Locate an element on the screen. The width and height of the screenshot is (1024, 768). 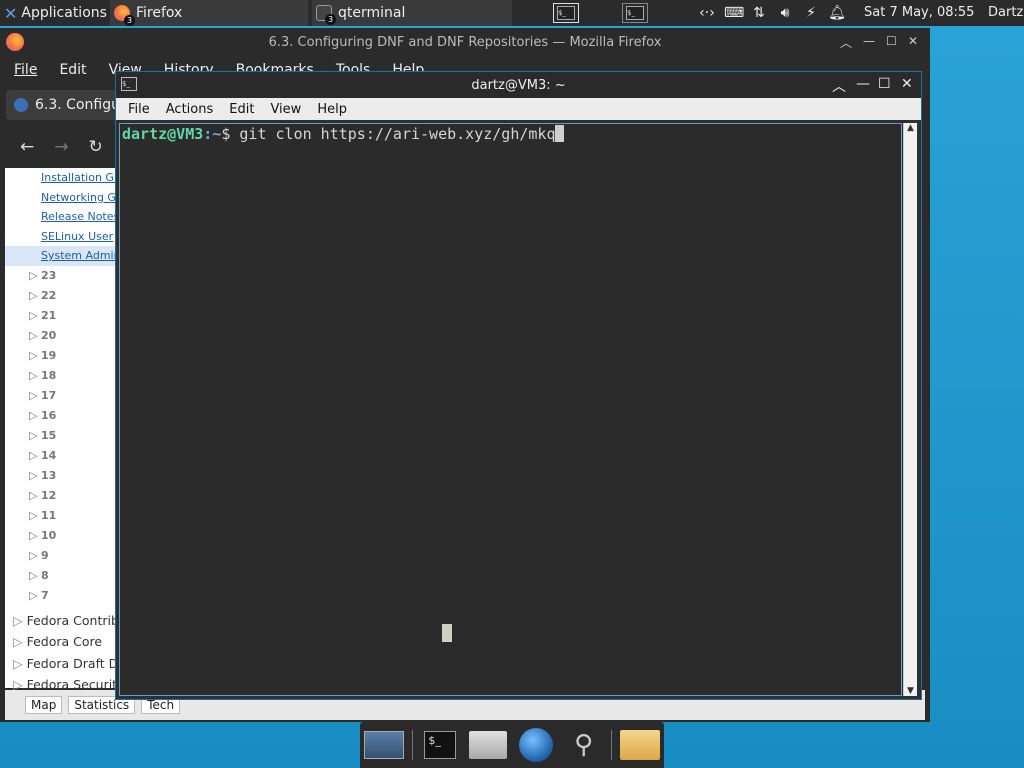
browser-tab: 6.3. Configu is located at coordinates (66, 105).